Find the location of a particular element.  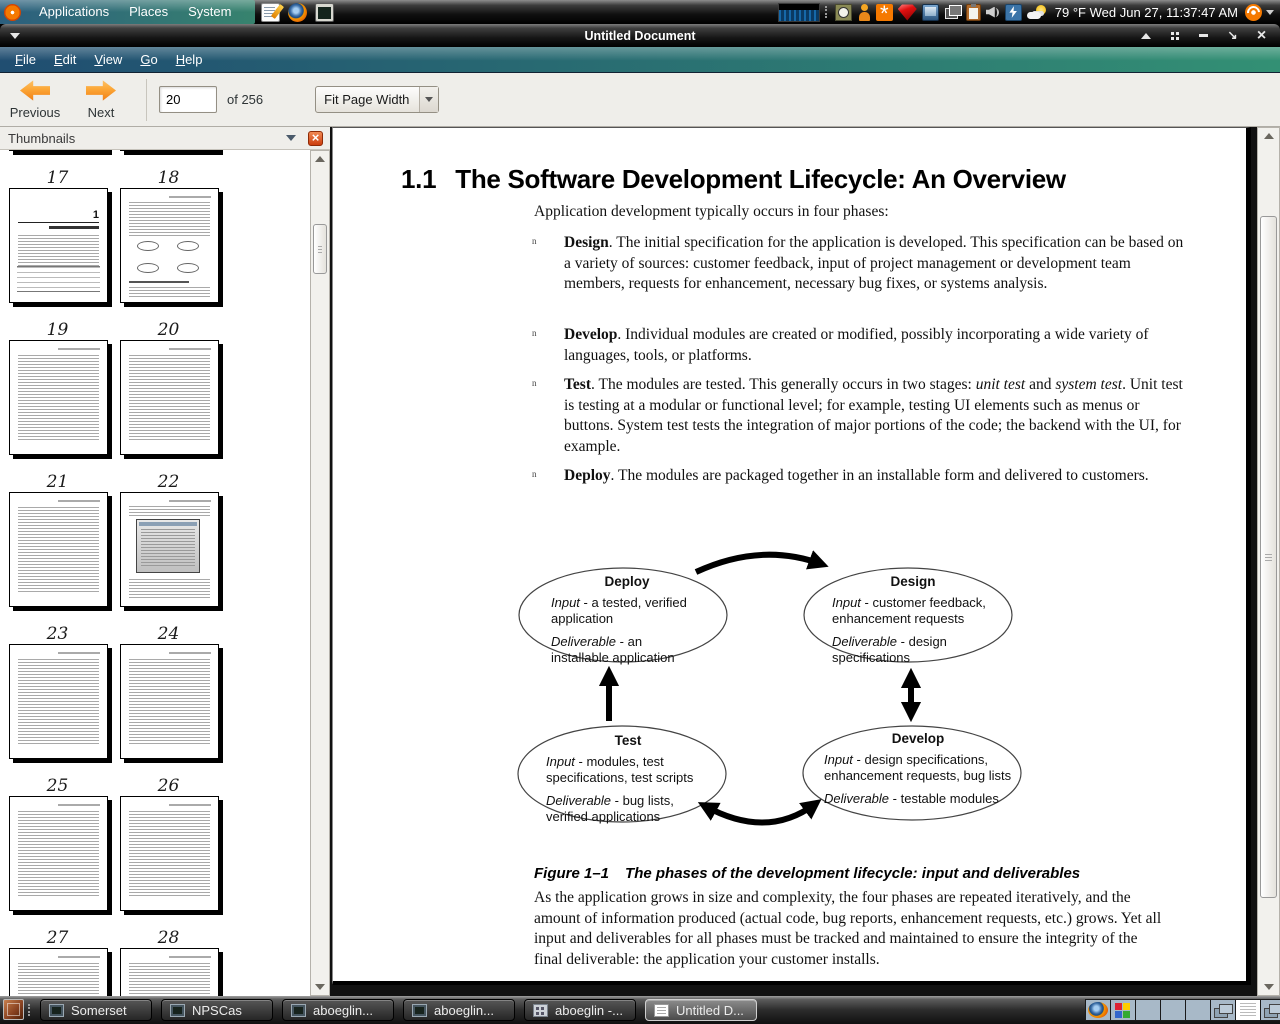

menu-edit: Edit is located at coordinates (65, 59).